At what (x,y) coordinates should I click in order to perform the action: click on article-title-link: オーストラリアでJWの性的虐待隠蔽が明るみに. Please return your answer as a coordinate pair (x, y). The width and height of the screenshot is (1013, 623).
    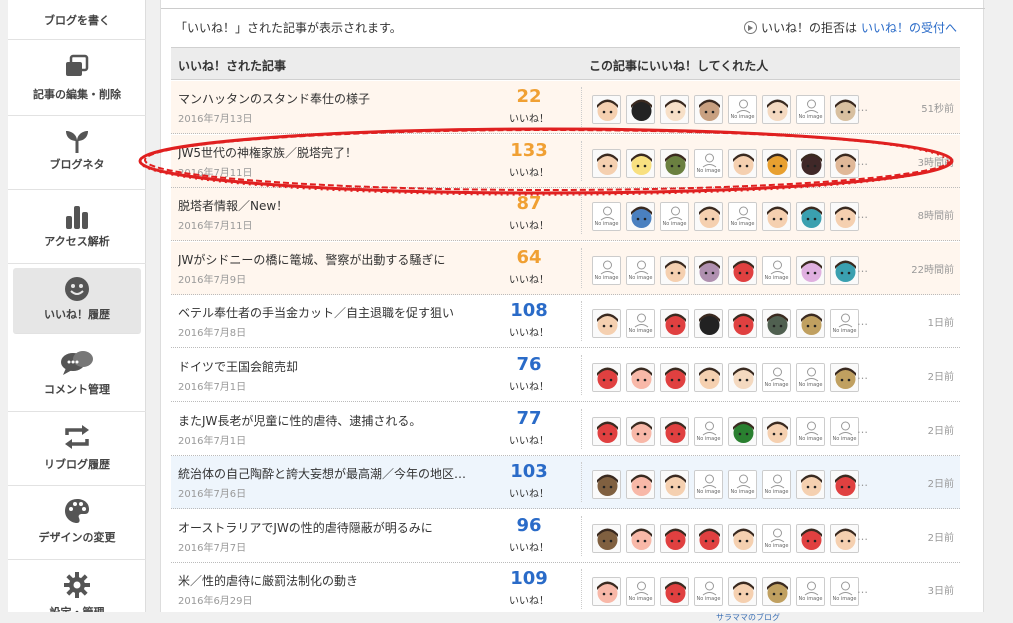
    Looking at the image, I should click on (305, 527).